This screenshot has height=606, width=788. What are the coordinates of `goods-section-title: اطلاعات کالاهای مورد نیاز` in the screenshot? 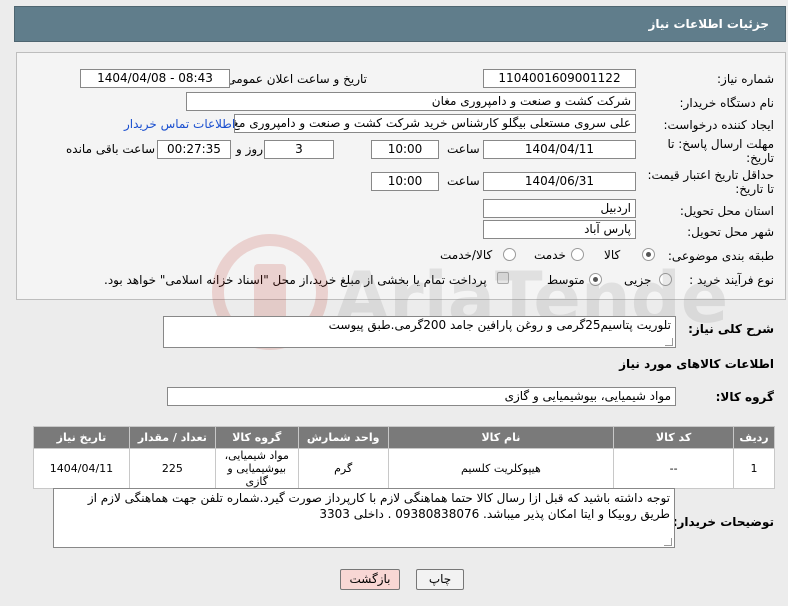 It's located at (696, 364).